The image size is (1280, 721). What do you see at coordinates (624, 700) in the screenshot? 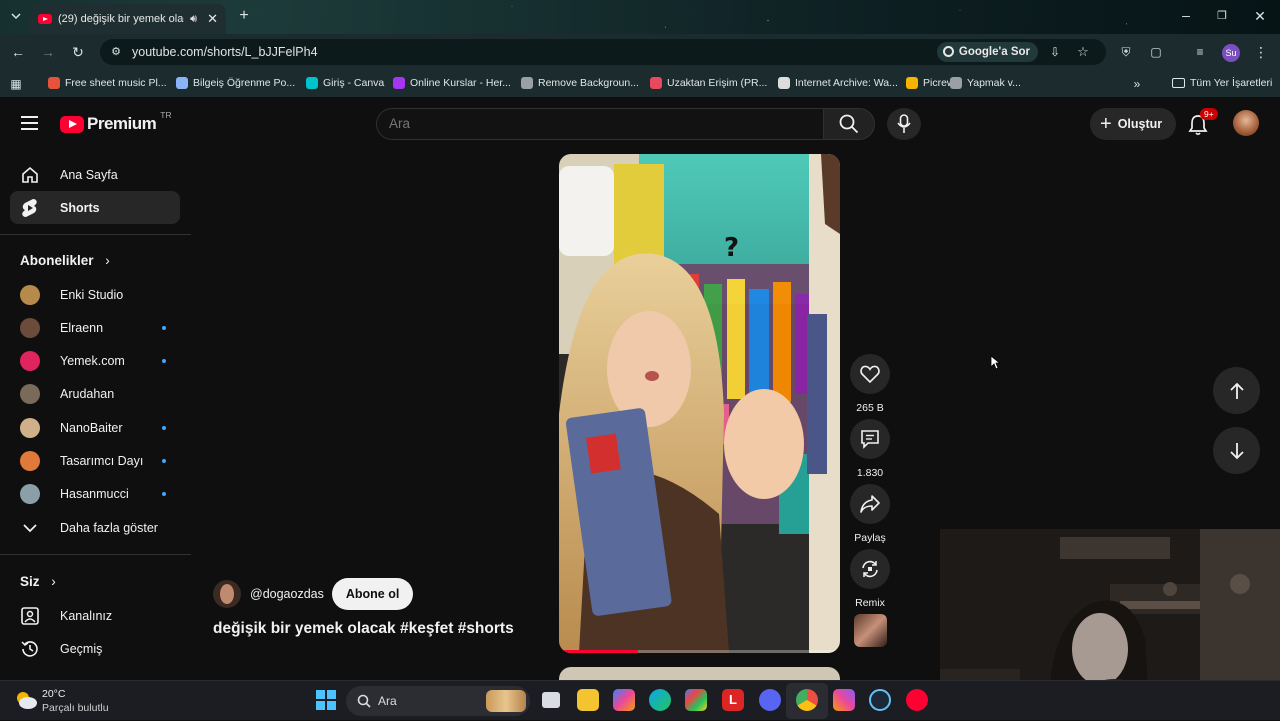
I see `copilot-icon` at bounding box center [624, 700].